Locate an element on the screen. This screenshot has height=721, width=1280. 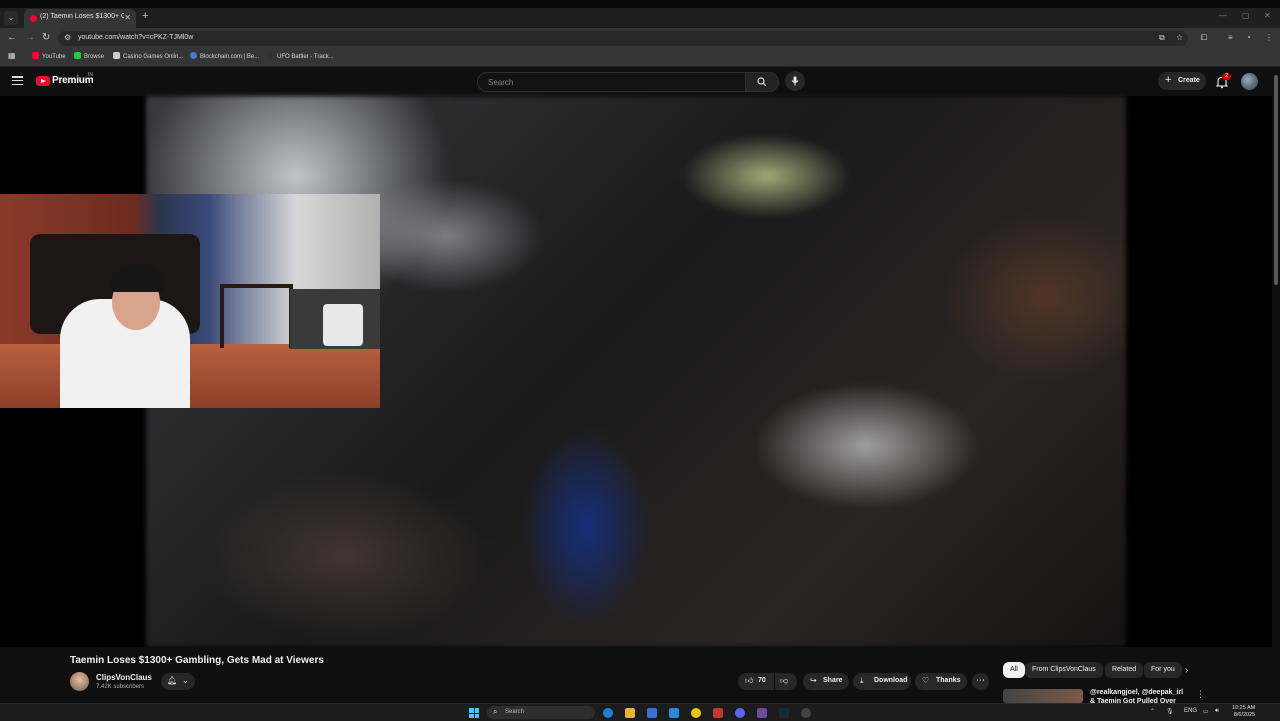
close-tab-icon: ✕ is located at coordinates (127, 17).